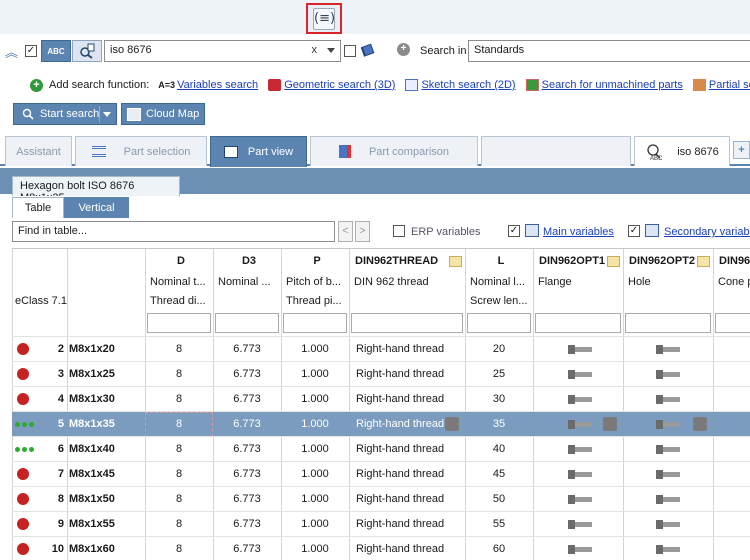 This screenshot has width=750, height=560. What do you see at coordinates (141, 151) in the screenshot?
I see `tab-part-selection: Part selection` at bounding box center [141, 151].